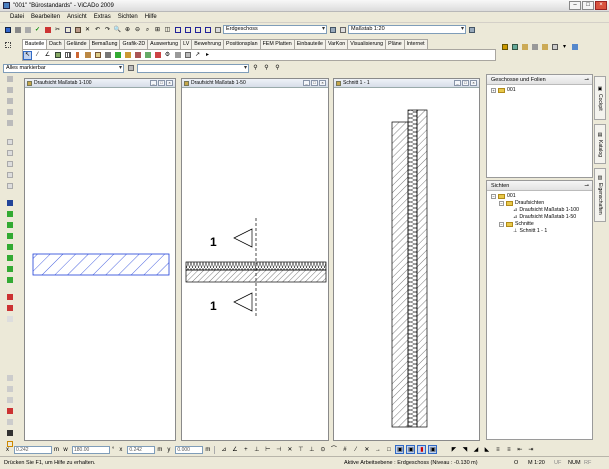  Describe the element at coordinates (9, 224) in the screenshot. I see `left-snap-3-icon` at that location.